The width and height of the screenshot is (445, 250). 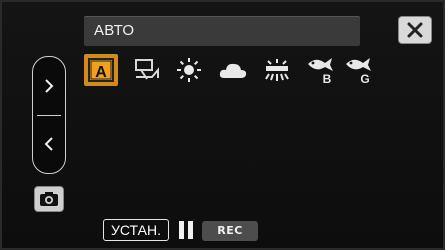 I want to click on chevron-left-icon, so click(x=48, y=144).